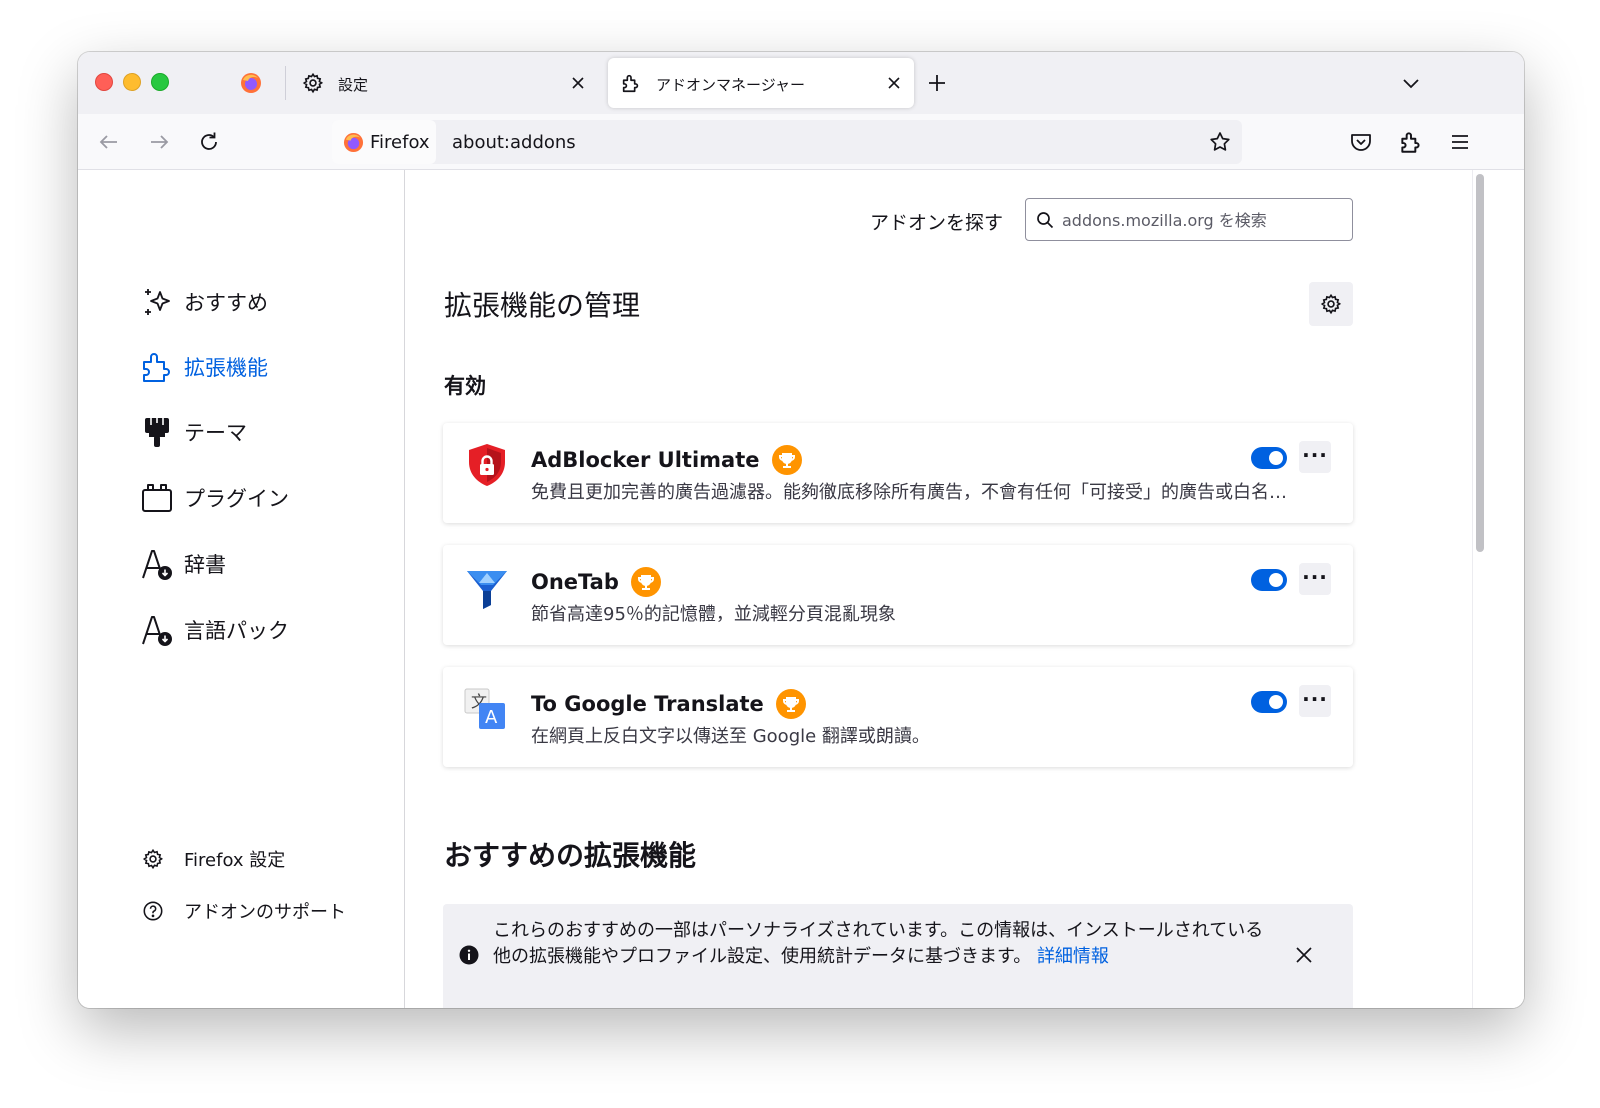 This screenshot has height=1108, width=1600. Describe the element at coordinates (236, 631) in the screenshot. I see `sidebar-item-label: 言語パック` at that location.